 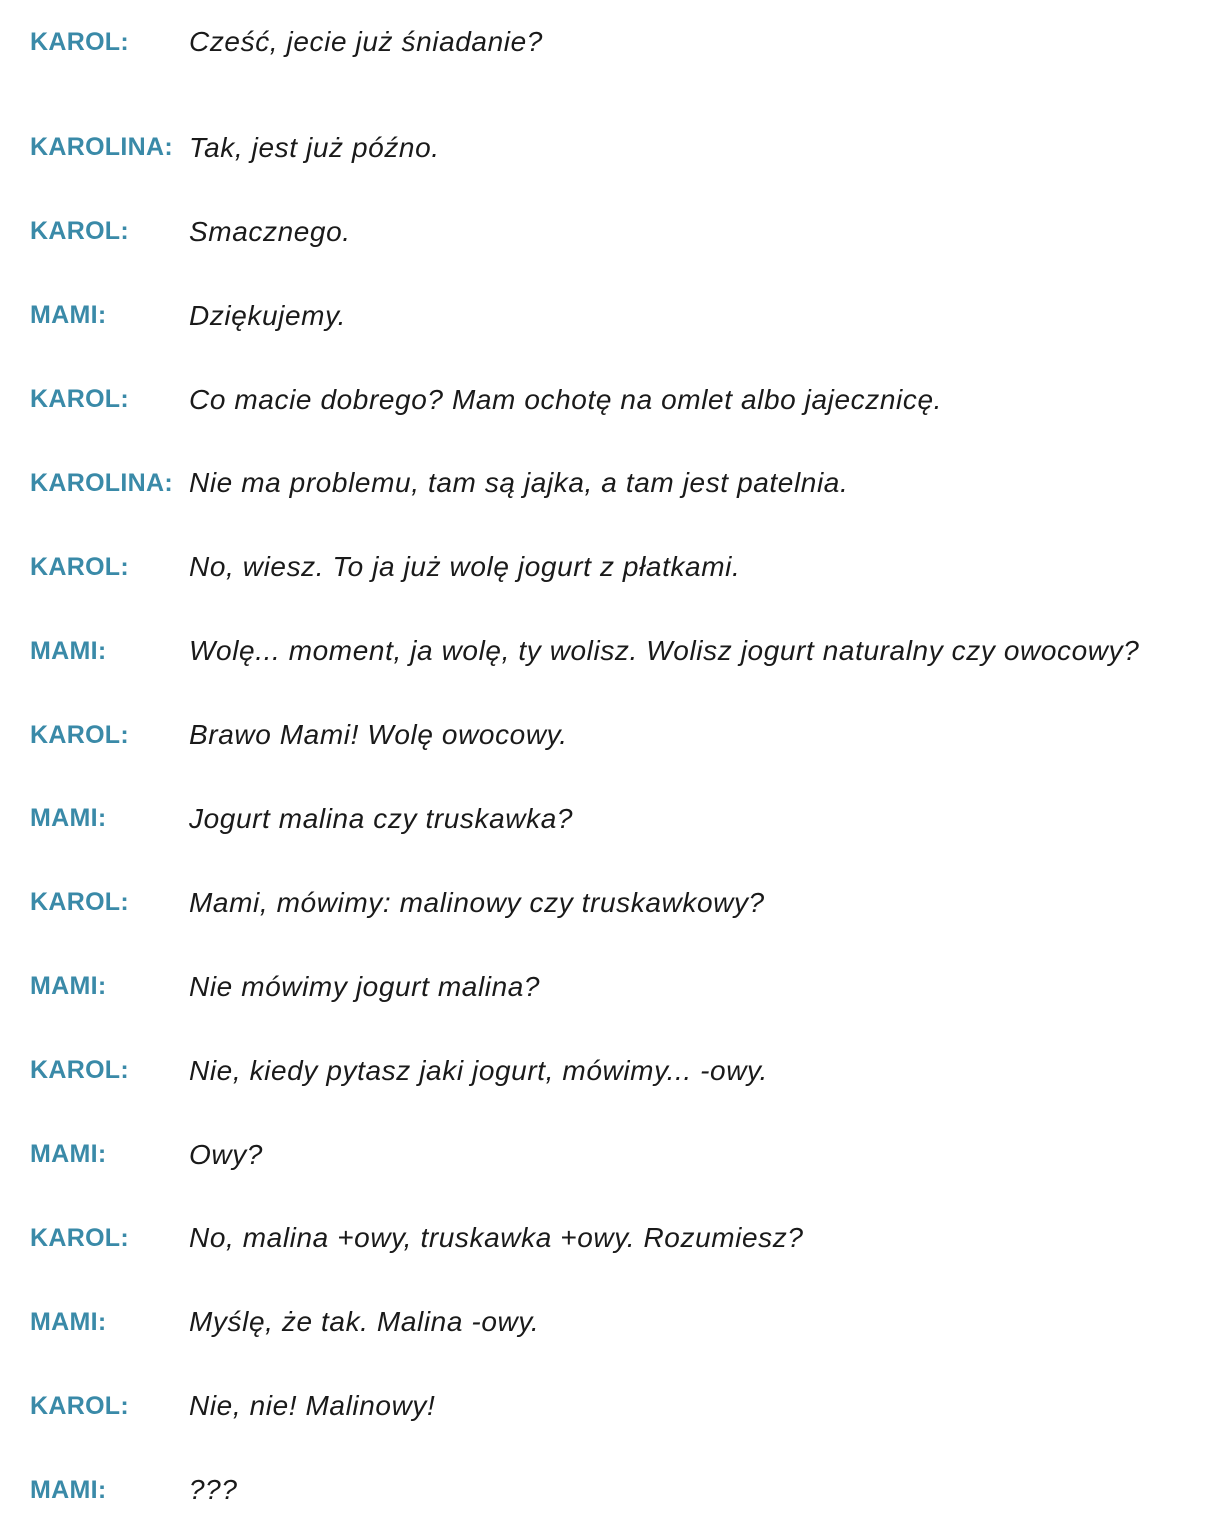 I want to click on line-text: Smacznego., so click(x=270, y=231).